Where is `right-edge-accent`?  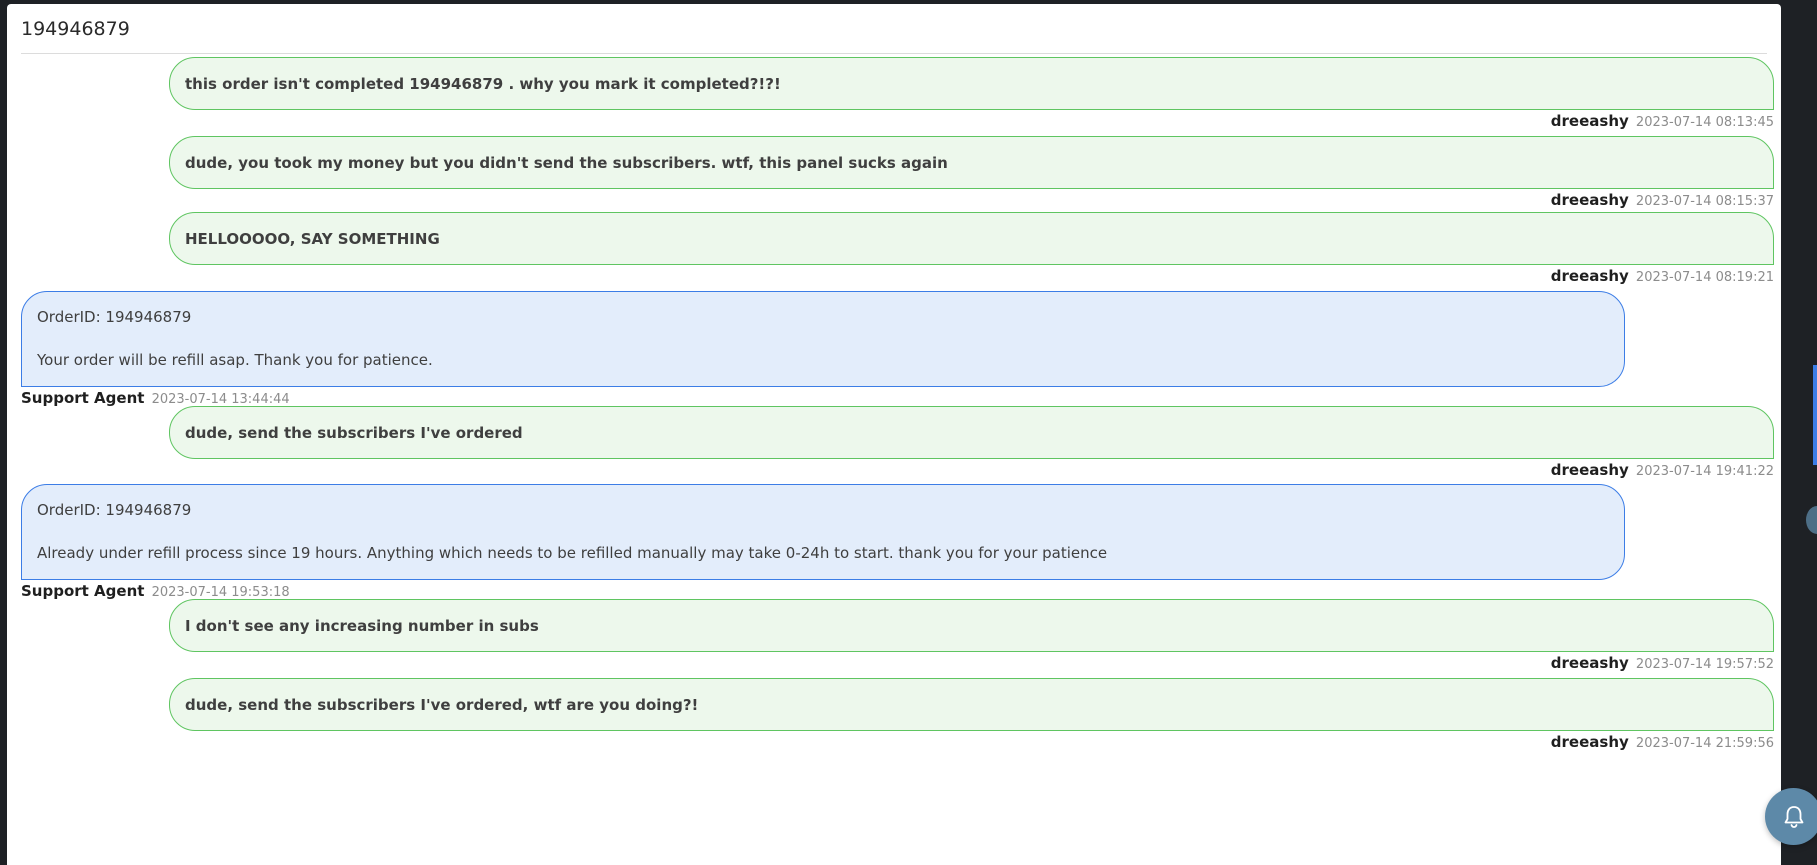 right-edge-accent is located at coordinates (1815, 415).